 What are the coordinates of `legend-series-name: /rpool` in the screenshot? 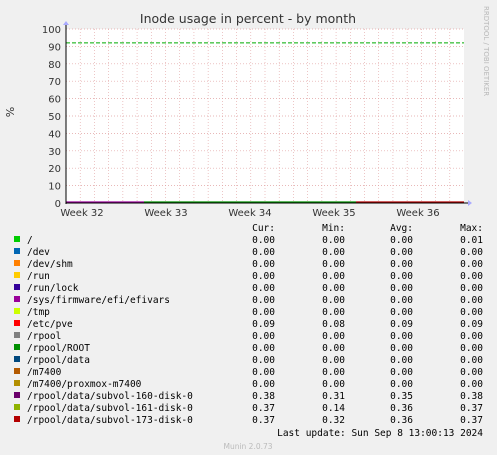 It's located at (44, 336).